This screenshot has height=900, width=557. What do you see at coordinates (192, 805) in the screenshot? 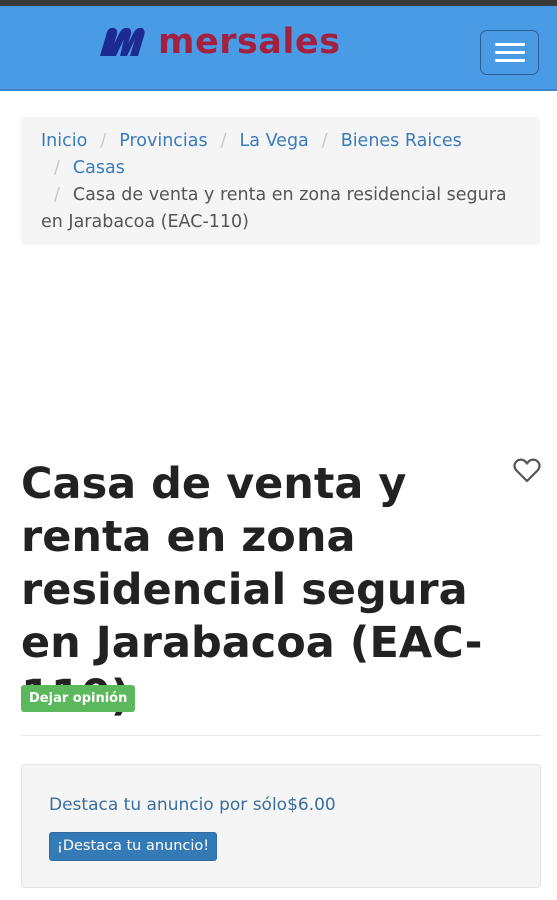
I see `promote-ad-text: Destaca tu anuncio por sólo$6.00` at bounding box center [192, 805].